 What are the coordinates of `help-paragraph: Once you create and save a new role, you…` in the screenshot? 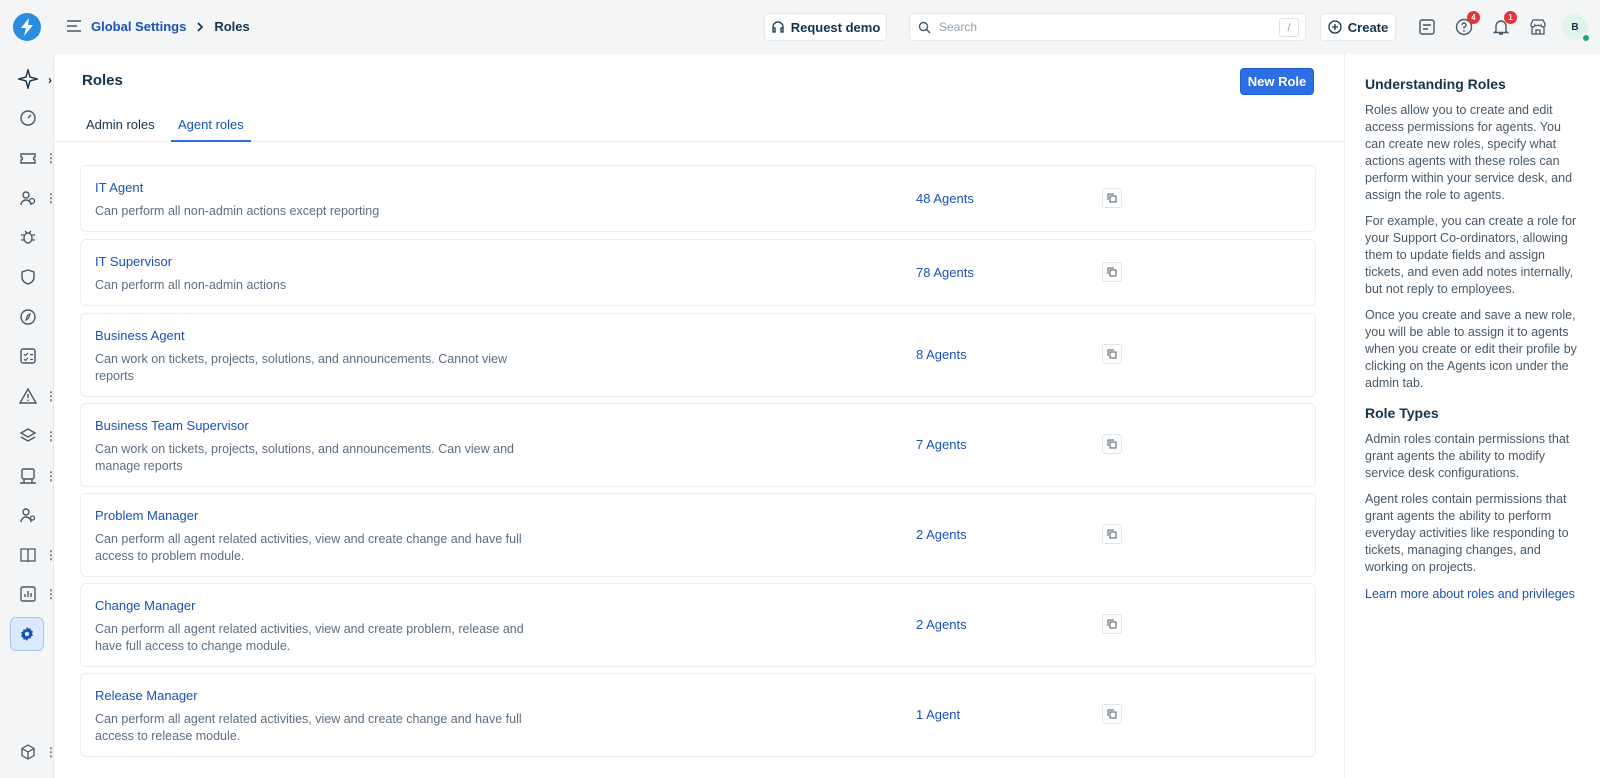 It's located at (1471, 349).